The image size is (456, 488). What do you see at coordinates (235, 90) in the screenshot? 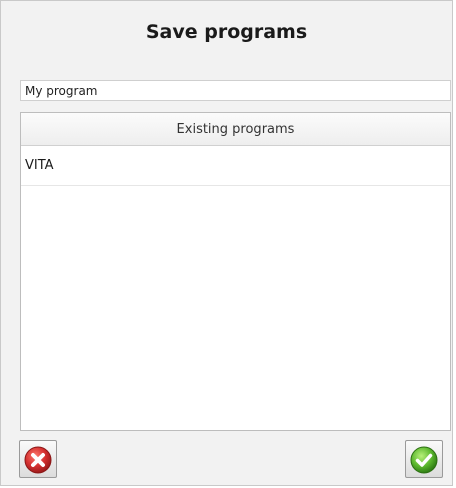
I see `program-name-input` at bounding box center [235, 90].